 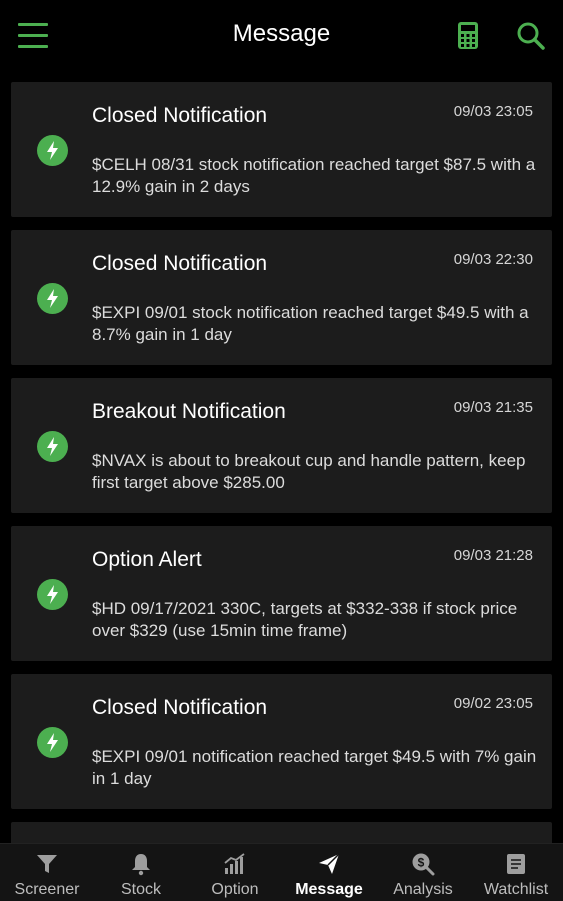 I want to click on message-timestamp: 09/03 22:30, so click(x=493, y=259).